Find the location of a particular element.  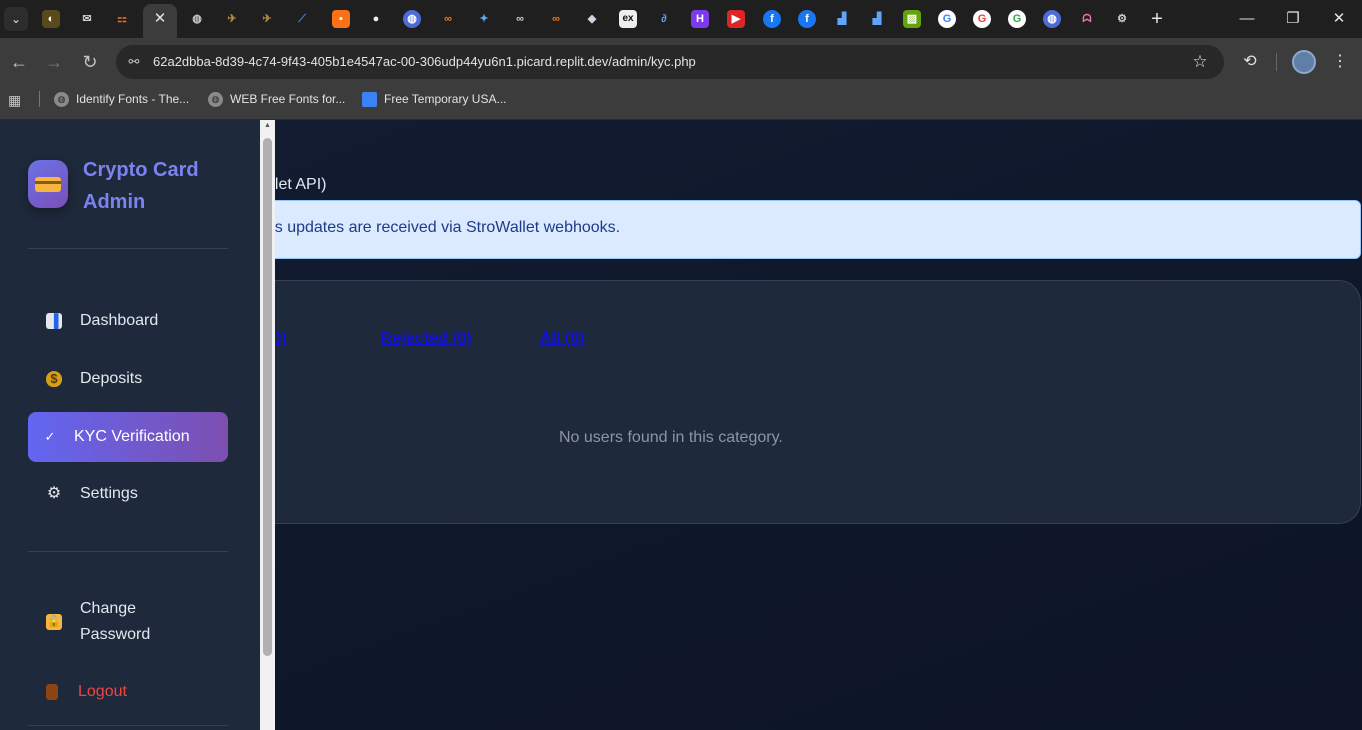

tab-app-icon: ▨ is located at coordinates (912, 19).